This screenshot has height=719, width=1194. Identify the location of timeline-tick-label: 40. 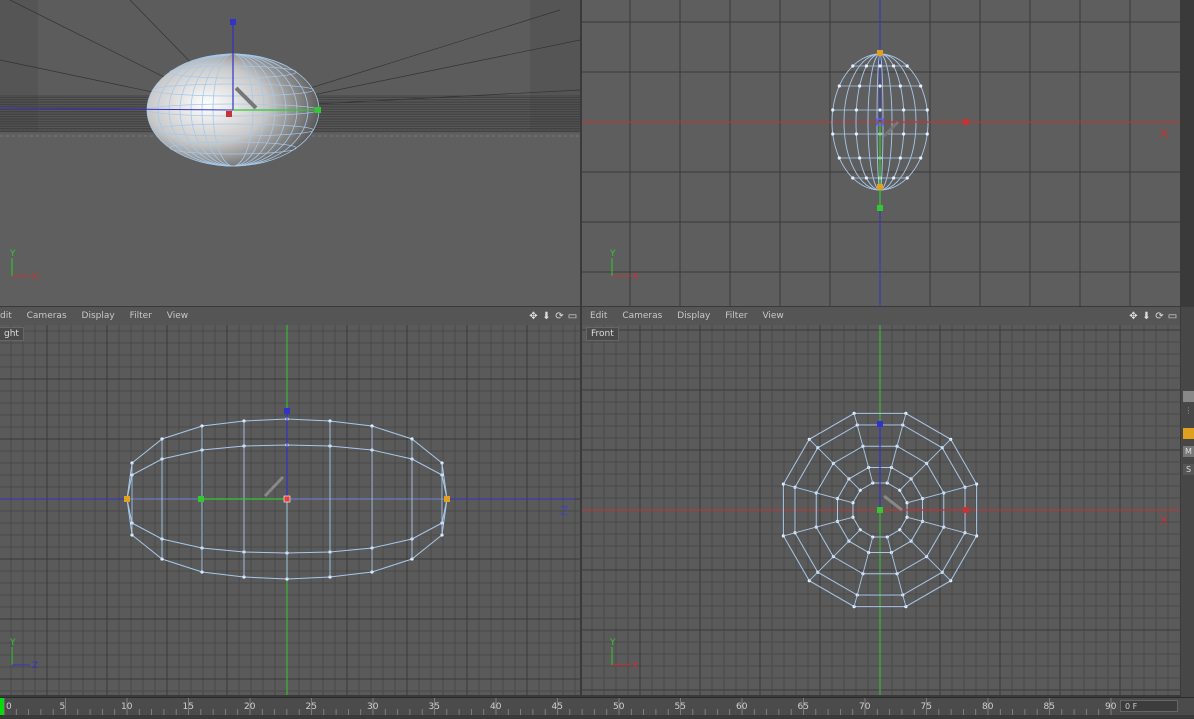
(496, 707).